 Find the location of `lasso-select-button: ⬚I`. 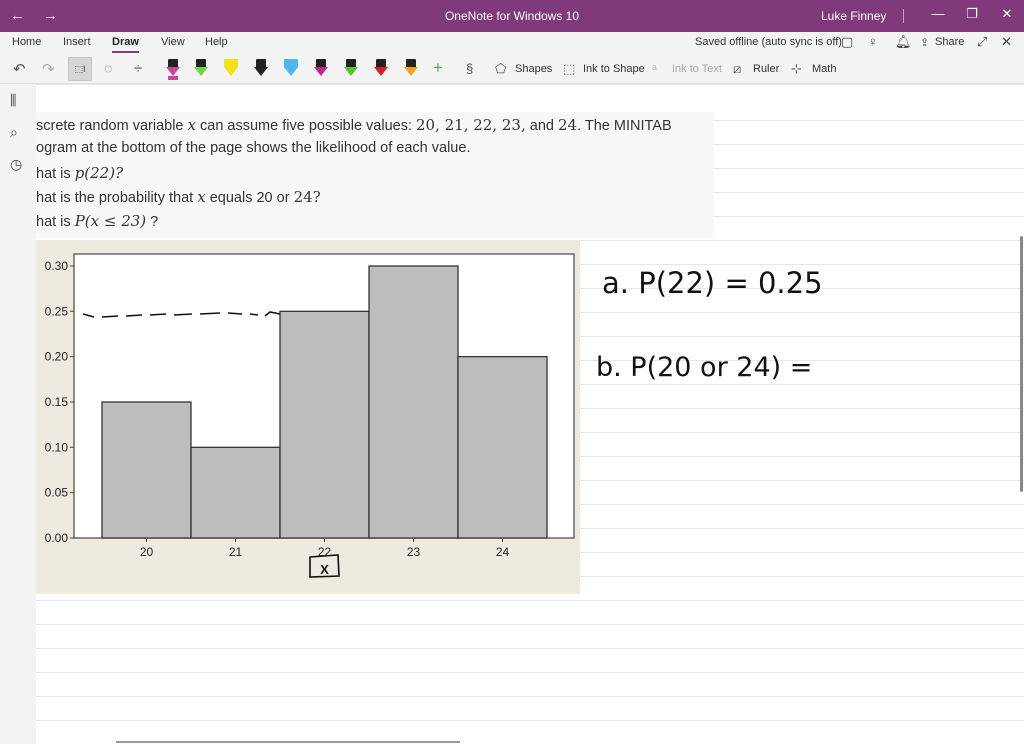

lasso-select-button: ⬚I is located at coordinates (80, 69).